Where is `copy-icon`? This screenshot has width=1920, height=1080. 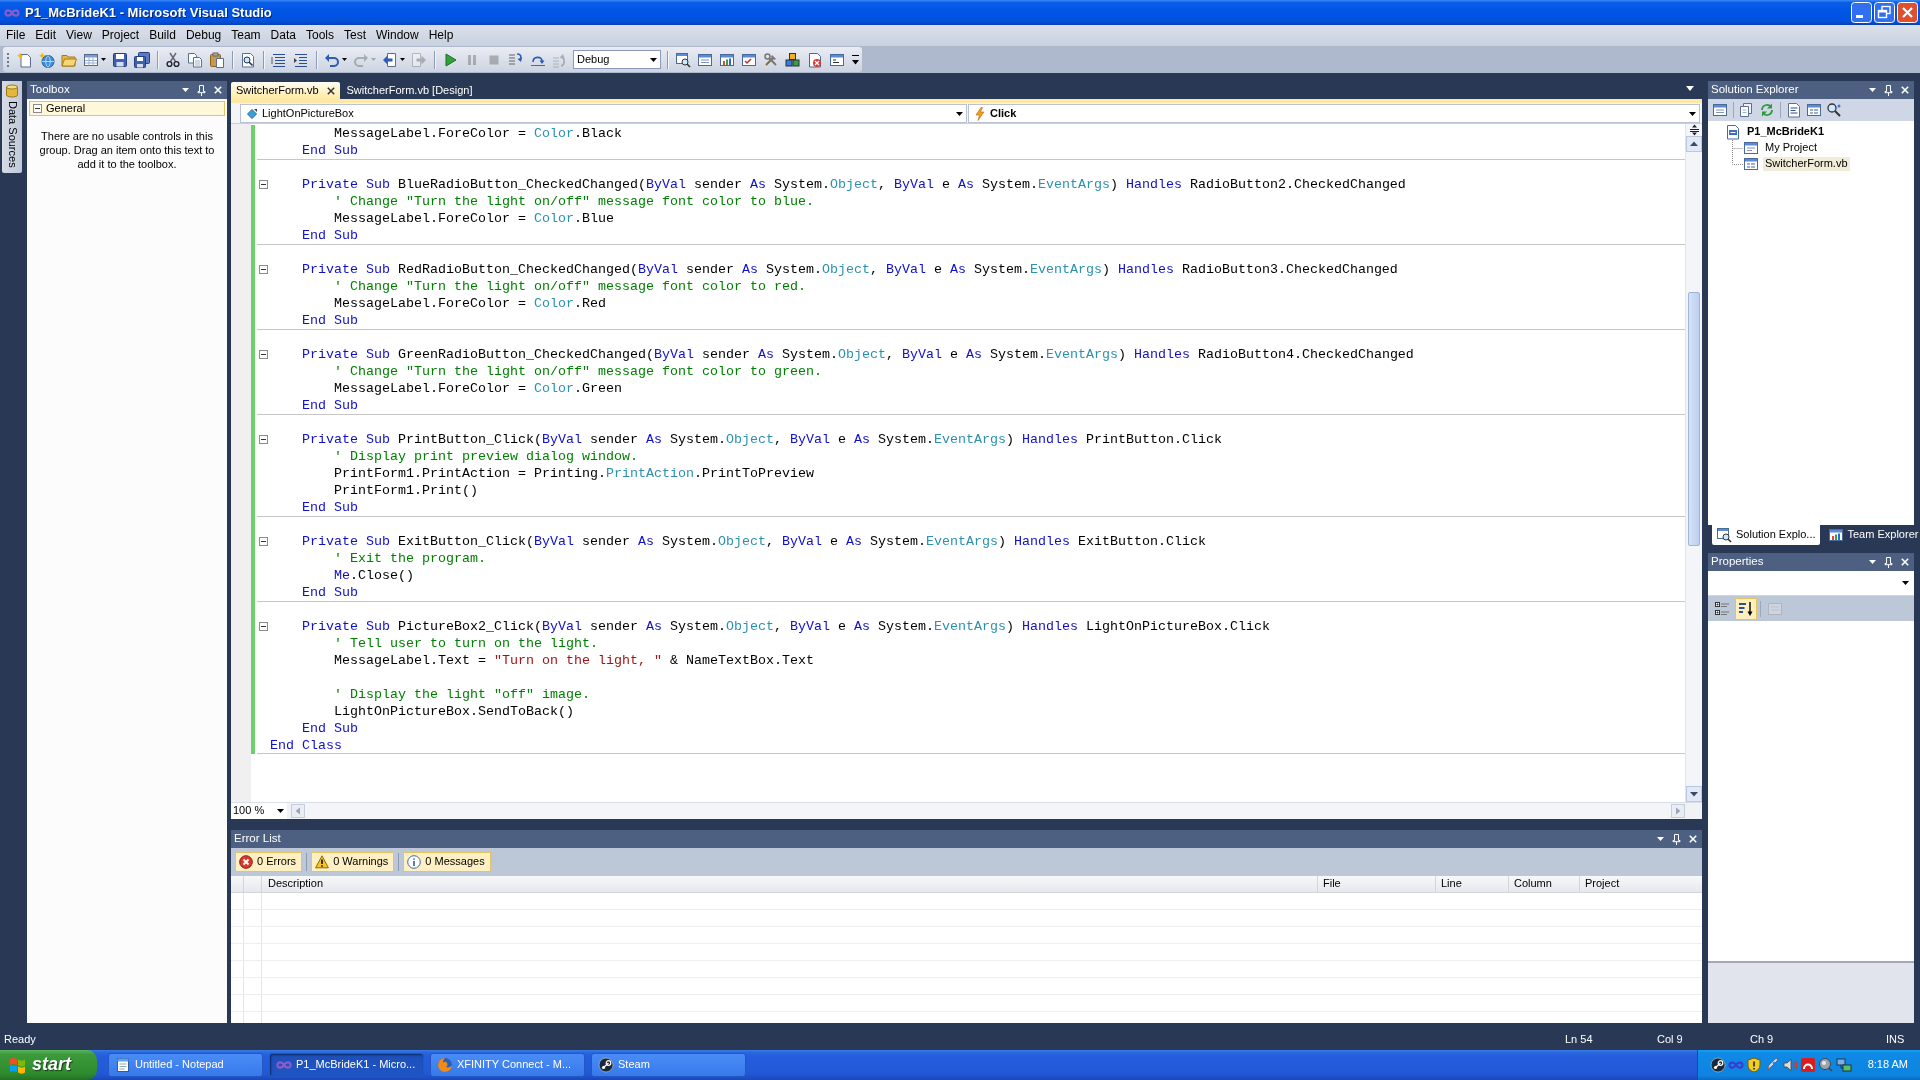 copy-icon is located at coordinates (195, 59).